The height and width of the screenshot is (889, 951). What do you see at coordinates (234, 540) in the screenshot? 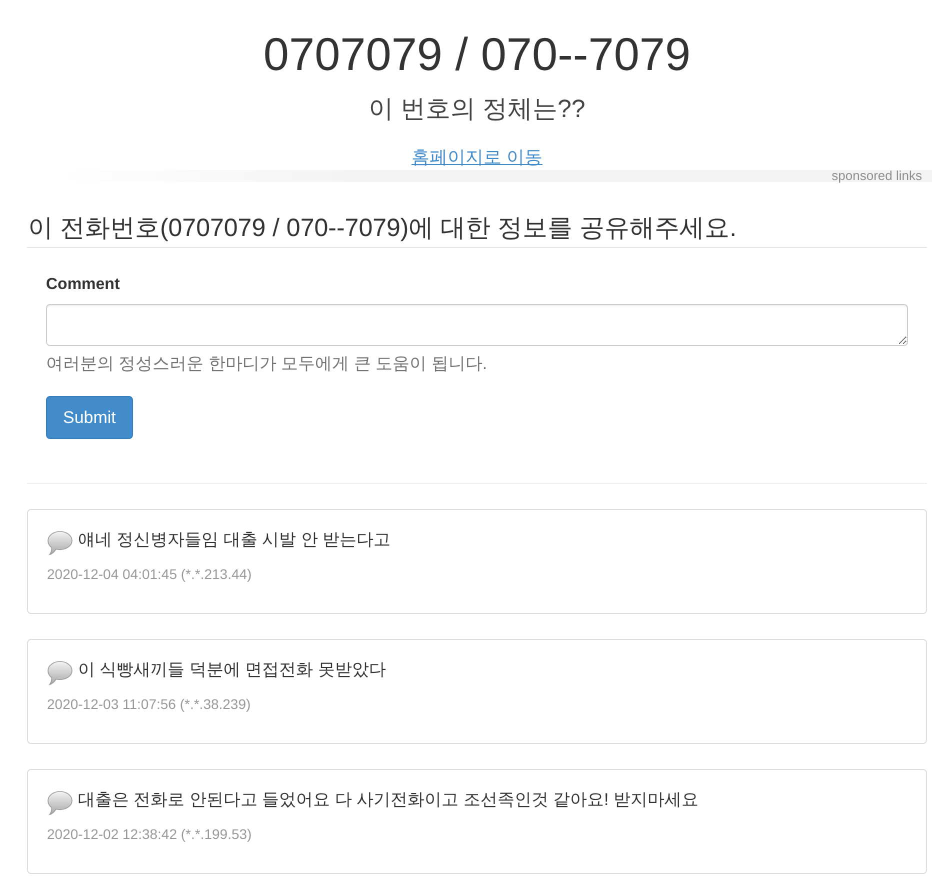
I see `comment-text: 얘네 정신병자들임 대출 시발 안 받는다고` at bounding box center [234, 540].